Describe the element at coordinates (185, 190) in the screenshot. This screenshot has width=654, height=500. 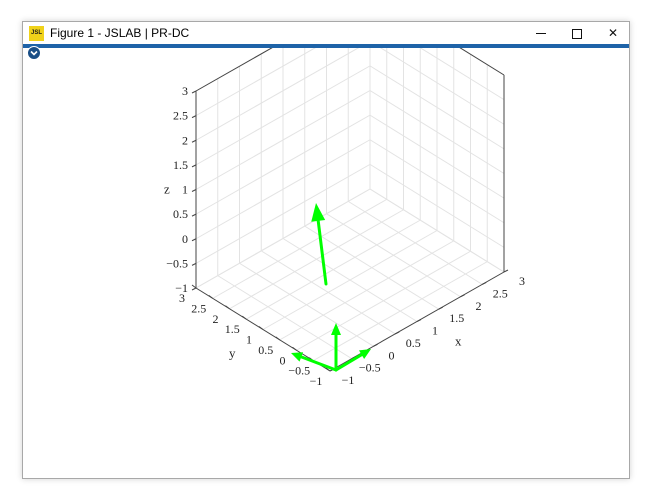
I see `z-tick-label: 1` at that location.